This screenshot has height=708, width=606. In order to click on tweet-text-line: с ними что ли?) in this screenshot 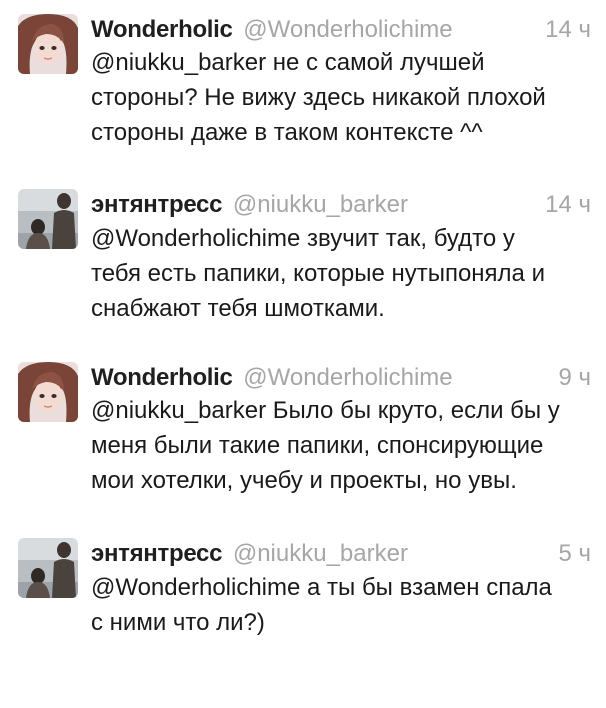, I will do `click(178, 622)`.